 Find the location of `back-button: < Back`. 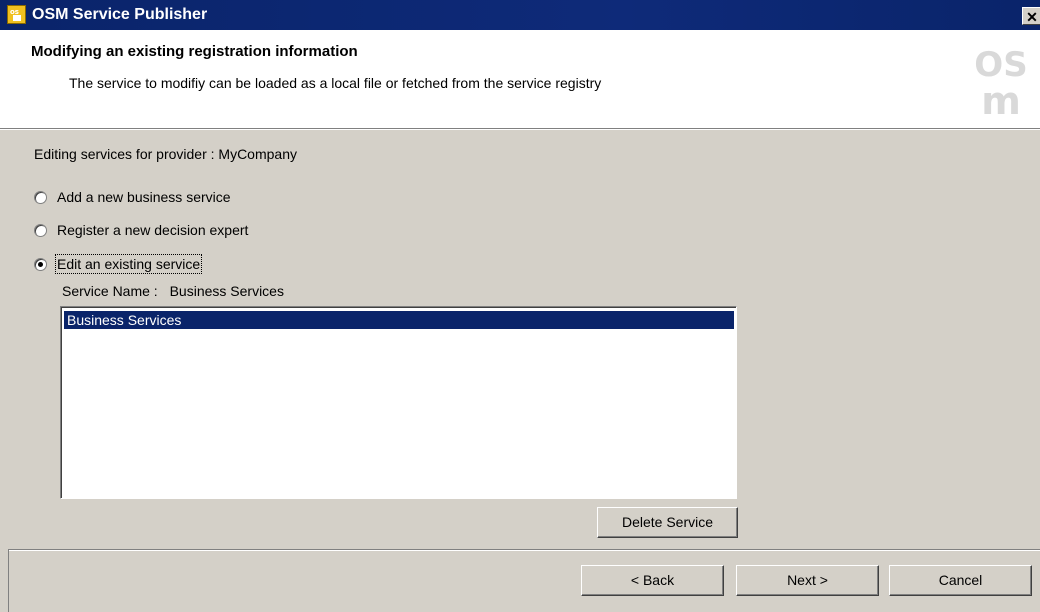

back-button: < Back is located at coordinates (652, 580).